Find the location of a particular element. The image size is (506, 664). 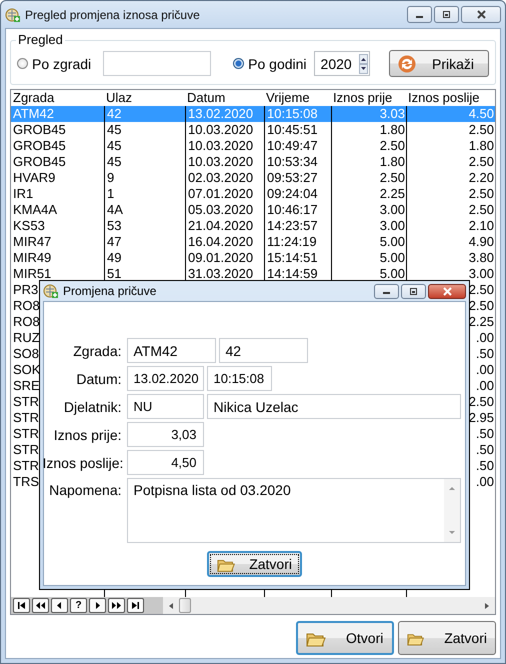

radio-option: Po godini is located at coordinates (270, 64).